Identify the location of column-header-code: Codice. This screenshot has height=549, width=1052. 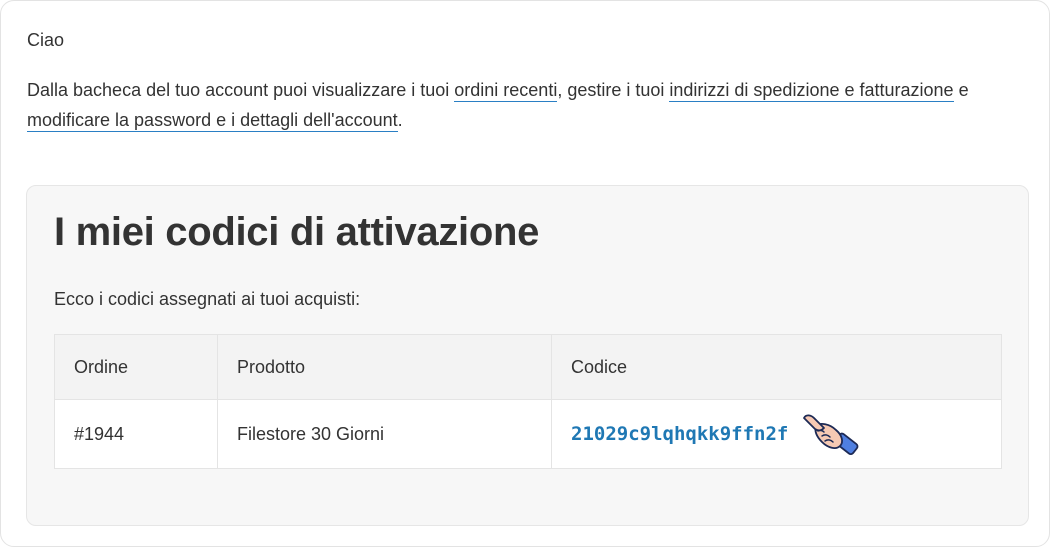
(776, 367).